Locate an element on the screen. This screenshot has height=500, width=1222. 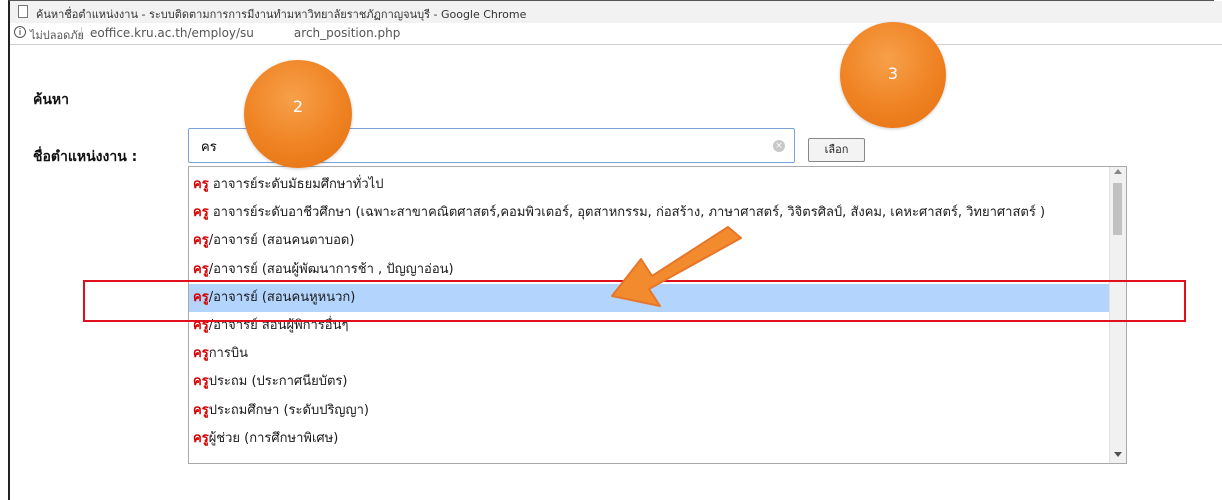
step-3-marker: 3 is located at coordinates (893, 75).